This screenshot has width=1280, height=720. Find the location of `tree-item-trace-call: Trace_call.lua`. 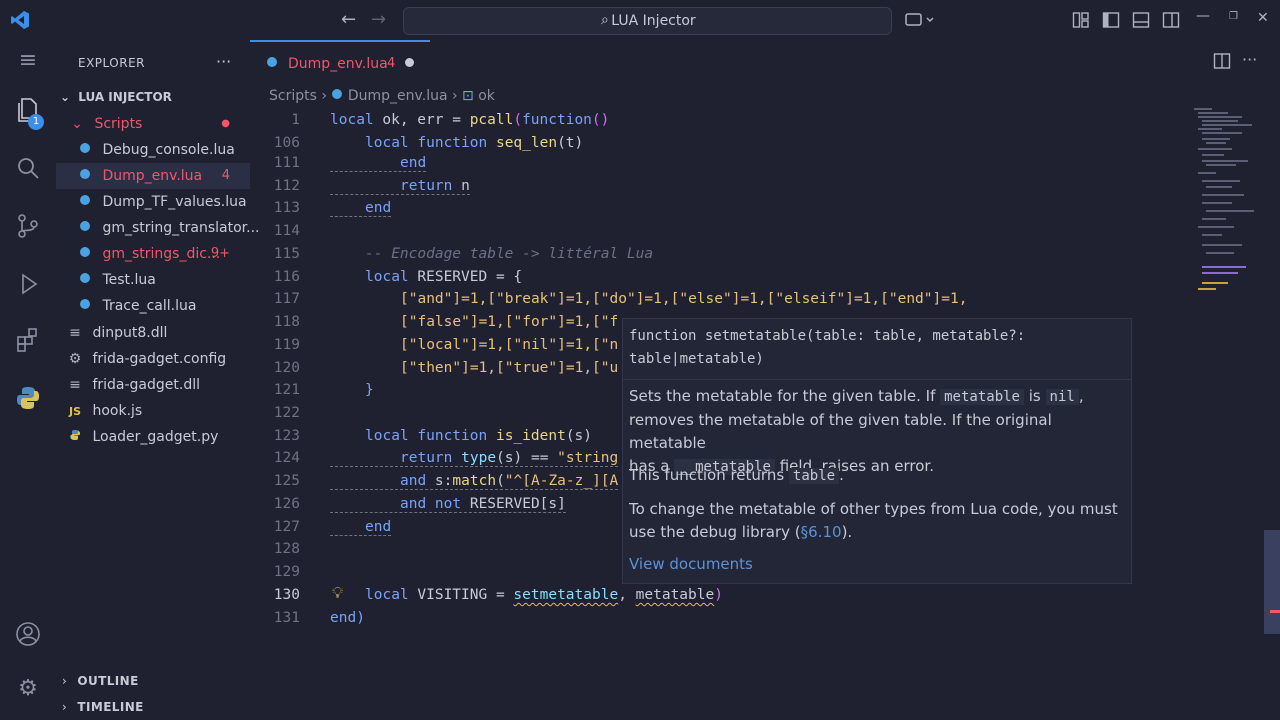

tree-item-trace-call: Trace_call.lua is located at coordinates (153, 306).